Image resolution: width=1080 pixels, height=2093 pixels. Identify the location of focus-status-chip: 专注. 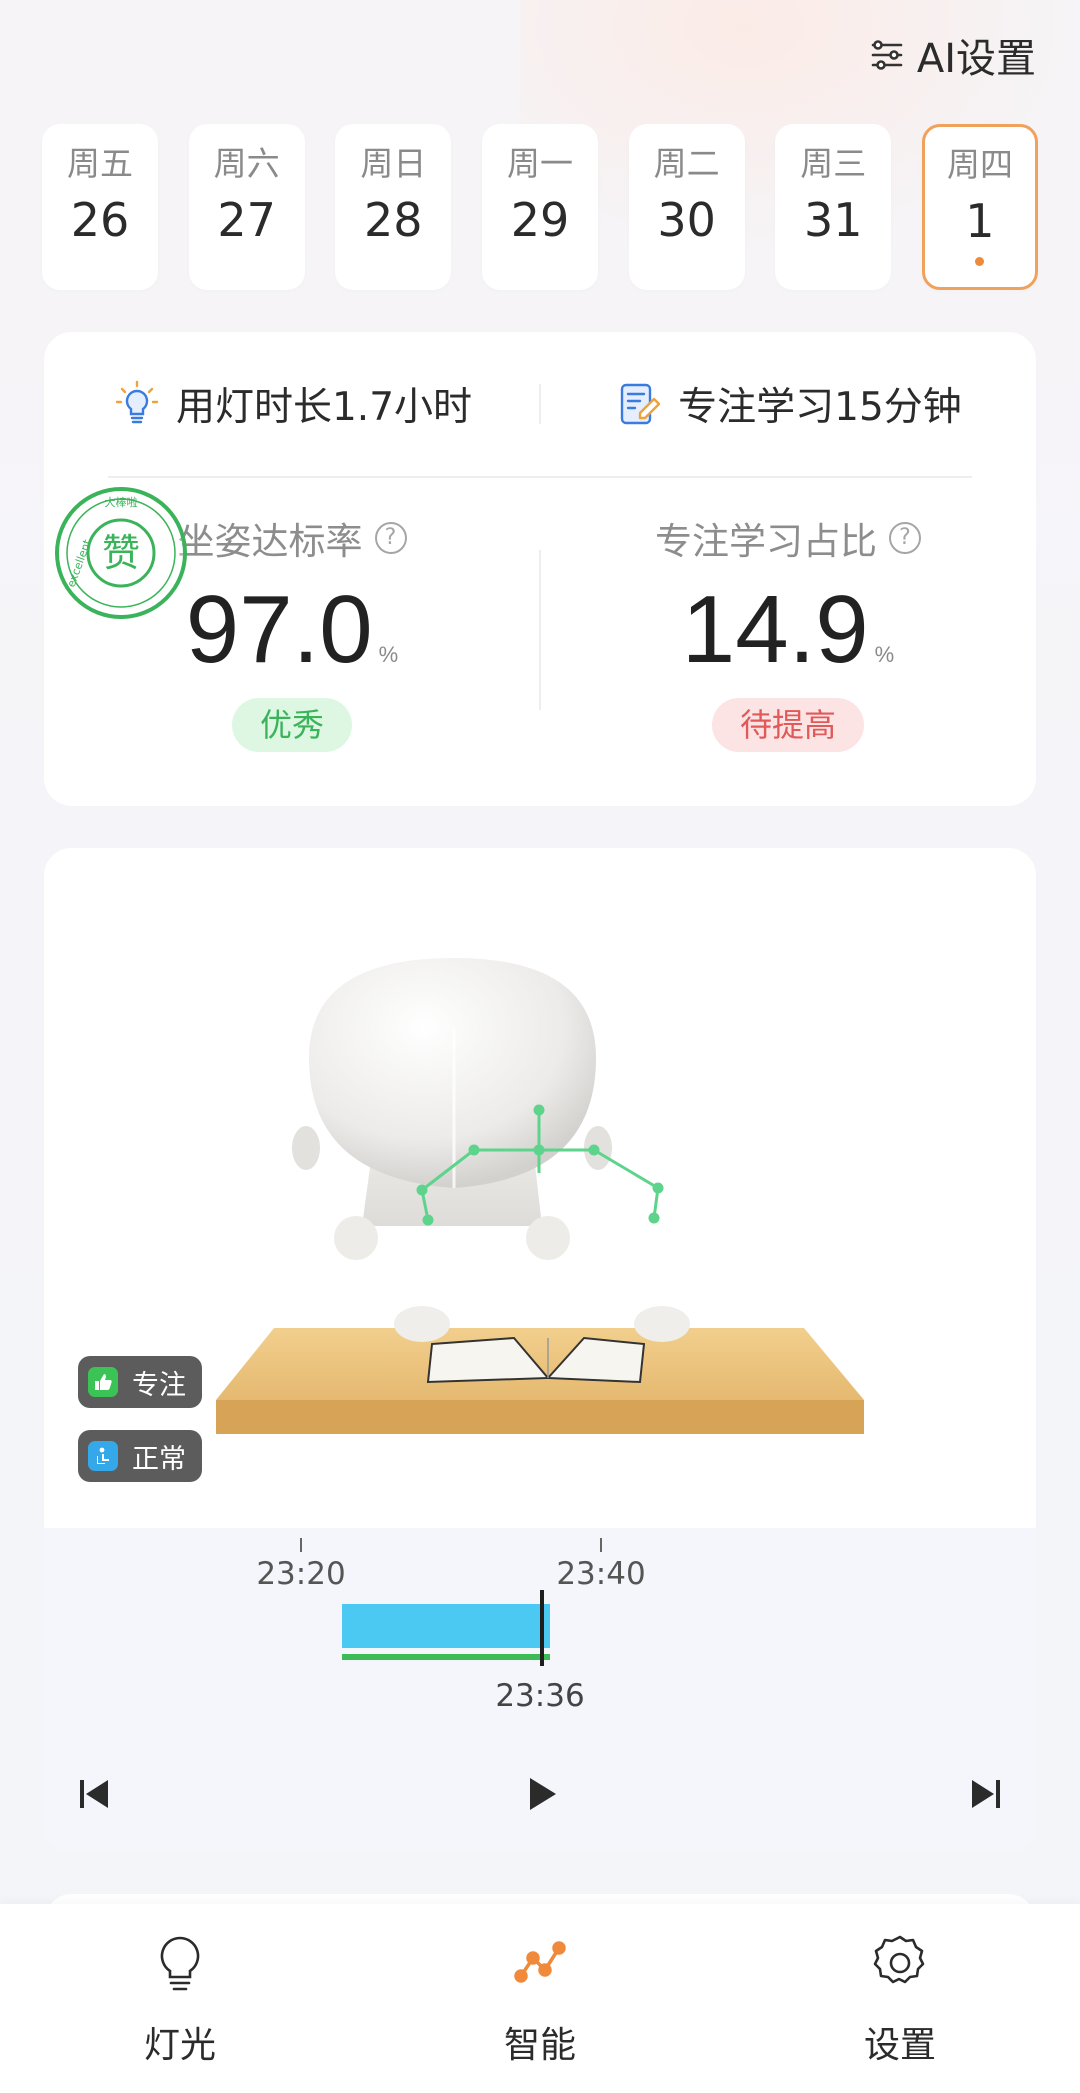
(140, 1382).